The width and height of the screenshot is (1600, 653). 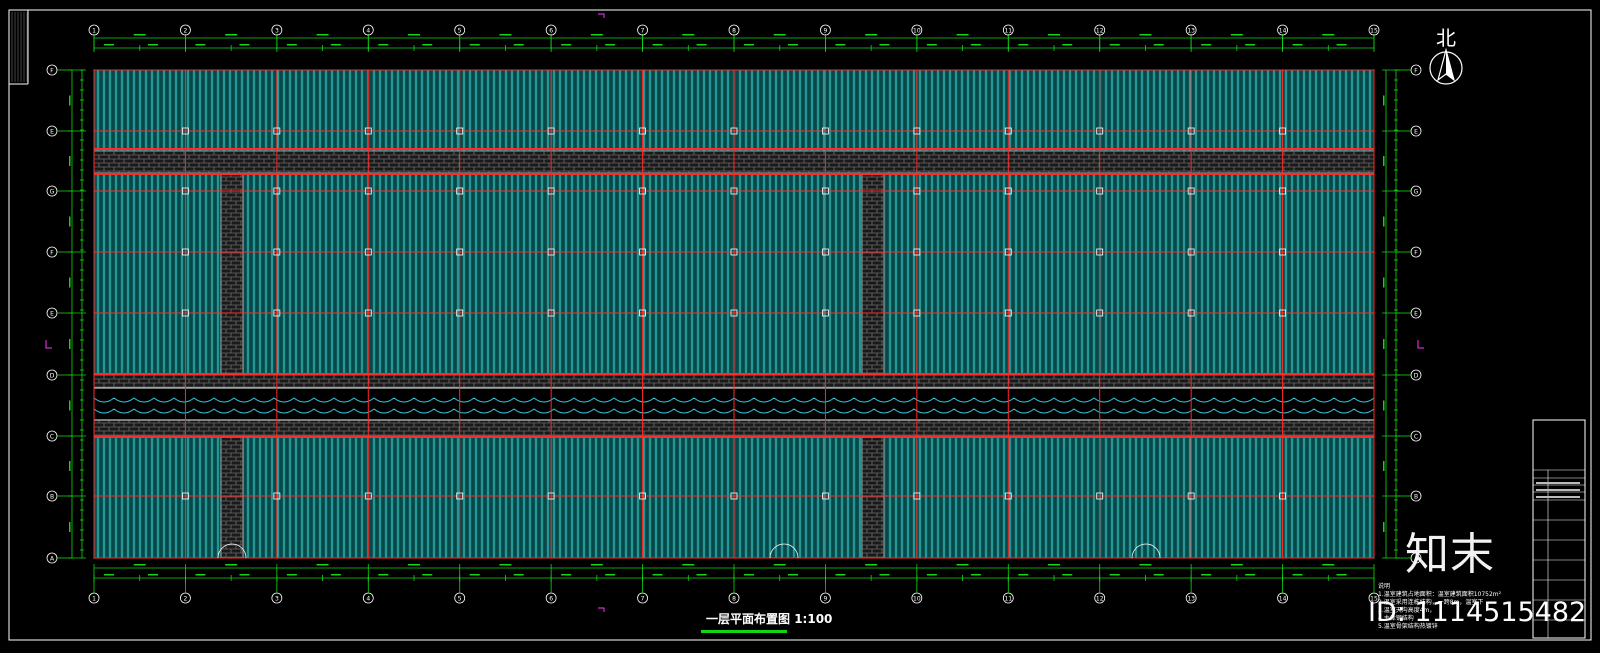 What do you see at coordinates (873, 497) in the screenshot?
I see `corridor-center-lower` at bounding box center [873, 497].